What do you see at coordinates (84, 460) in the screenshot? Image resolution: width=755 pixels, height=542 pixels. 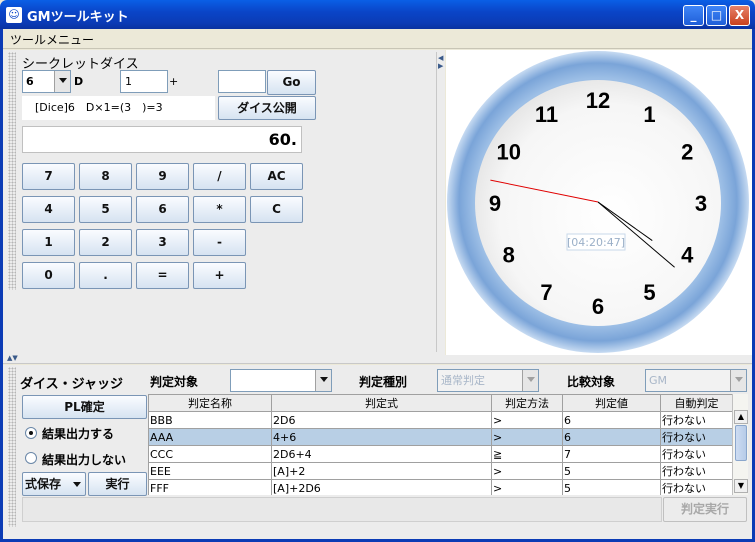 I see `output-off-label: 結果出力しない` at bounding box center [84, 460].